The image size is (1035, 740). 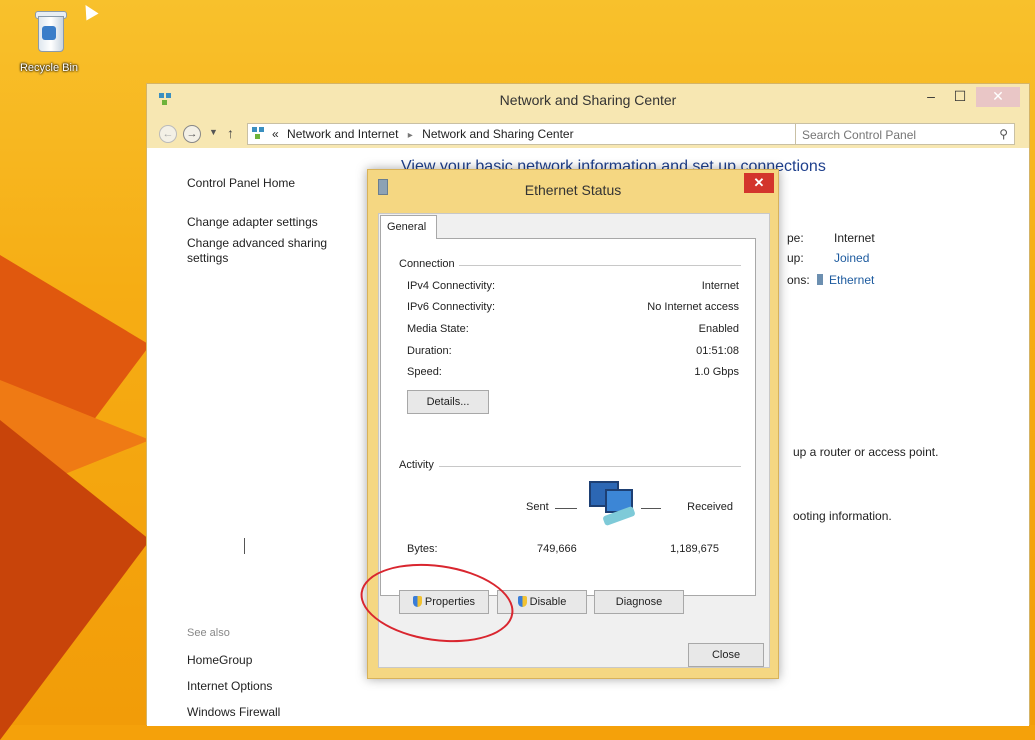 I want to click on back-button: ←, so click(x=168, y=134).